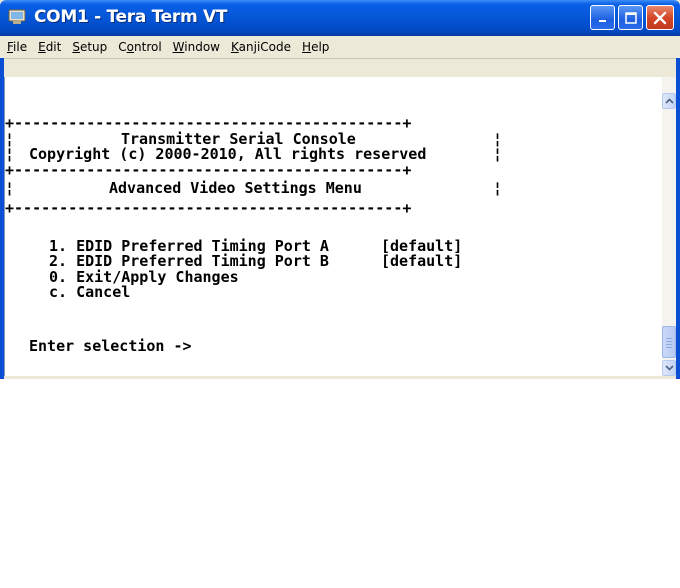 Image resolution: width=680 pixels, height=588 pixels. I want to click on close-icon, so click(660, 17).